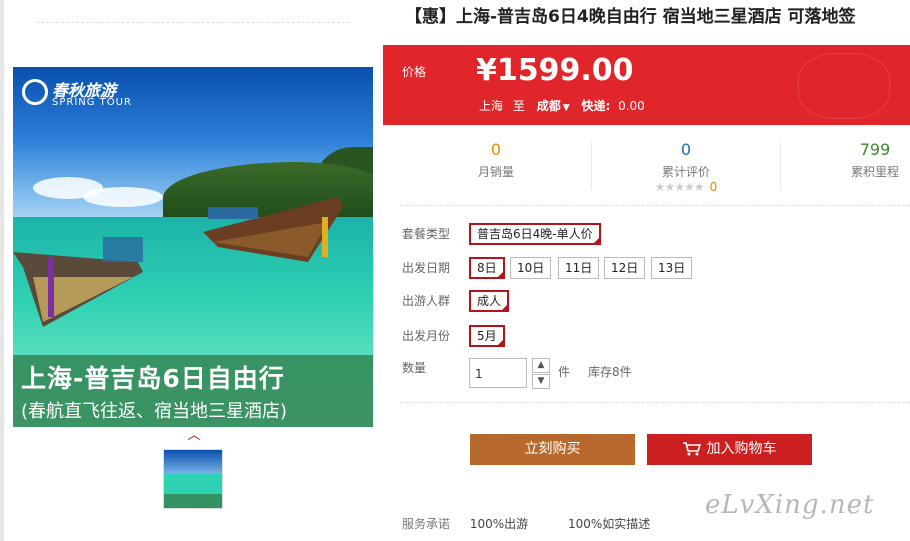 The width and height of the screenshot is (910, 541). What do you see at coordinates (2, 270) in the screenshot?
I see `page-edge` at bounding box center [2, 270].